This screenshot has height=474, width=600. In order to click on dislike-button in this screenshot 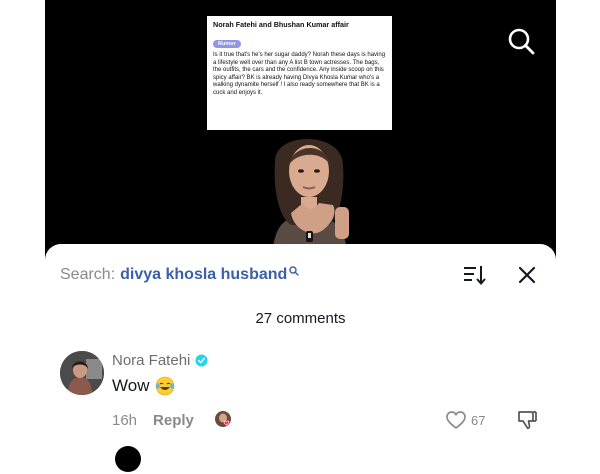, I will do `click(527, 420)`.